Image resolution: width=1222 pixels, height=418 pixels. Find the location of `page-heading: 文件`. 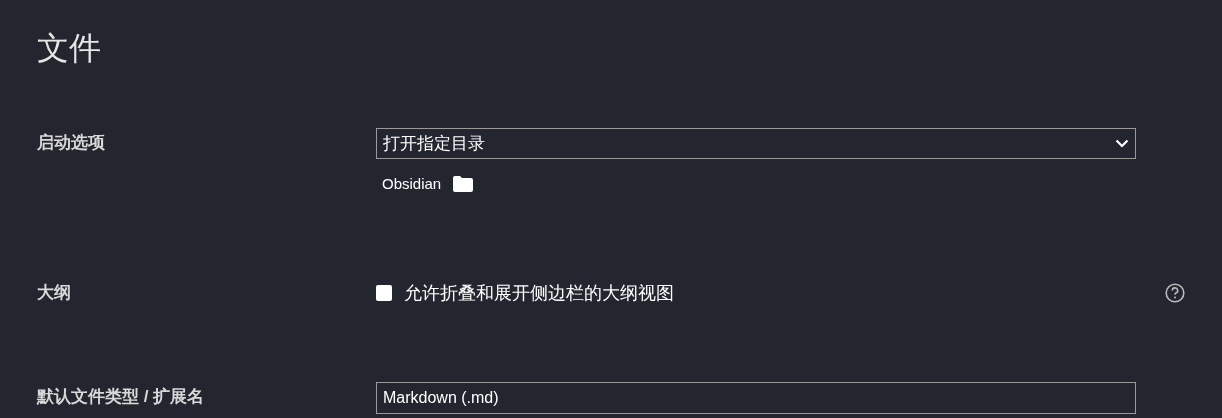

page-heading: 文件 is located at coordinates (69, 48).